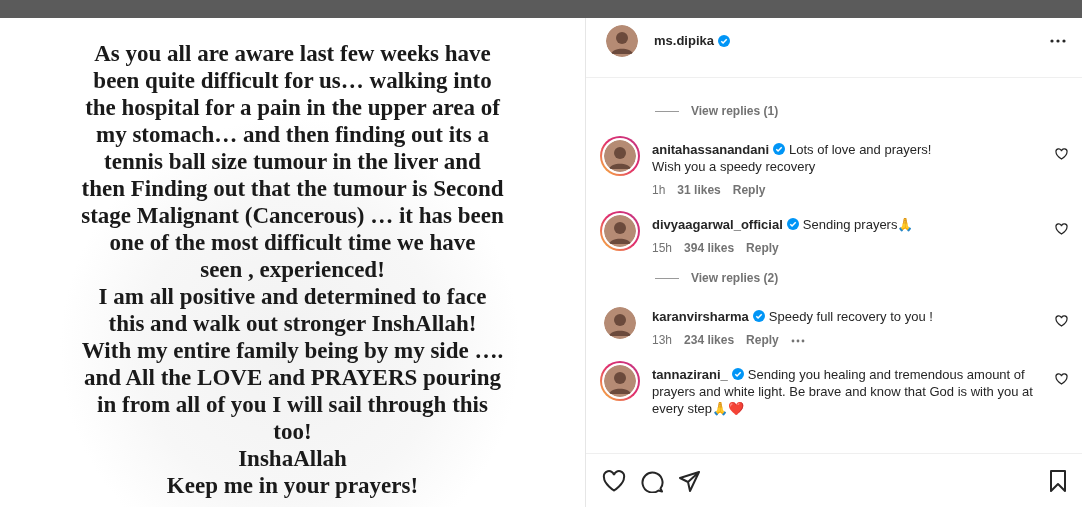 The height and width of the screenshot is (507, 1082). What do you see at coordinates (292, 53) in the screenshot?
I see `post-text-line: As you all are aware last few weeks have` at bounding box center [292, 53].